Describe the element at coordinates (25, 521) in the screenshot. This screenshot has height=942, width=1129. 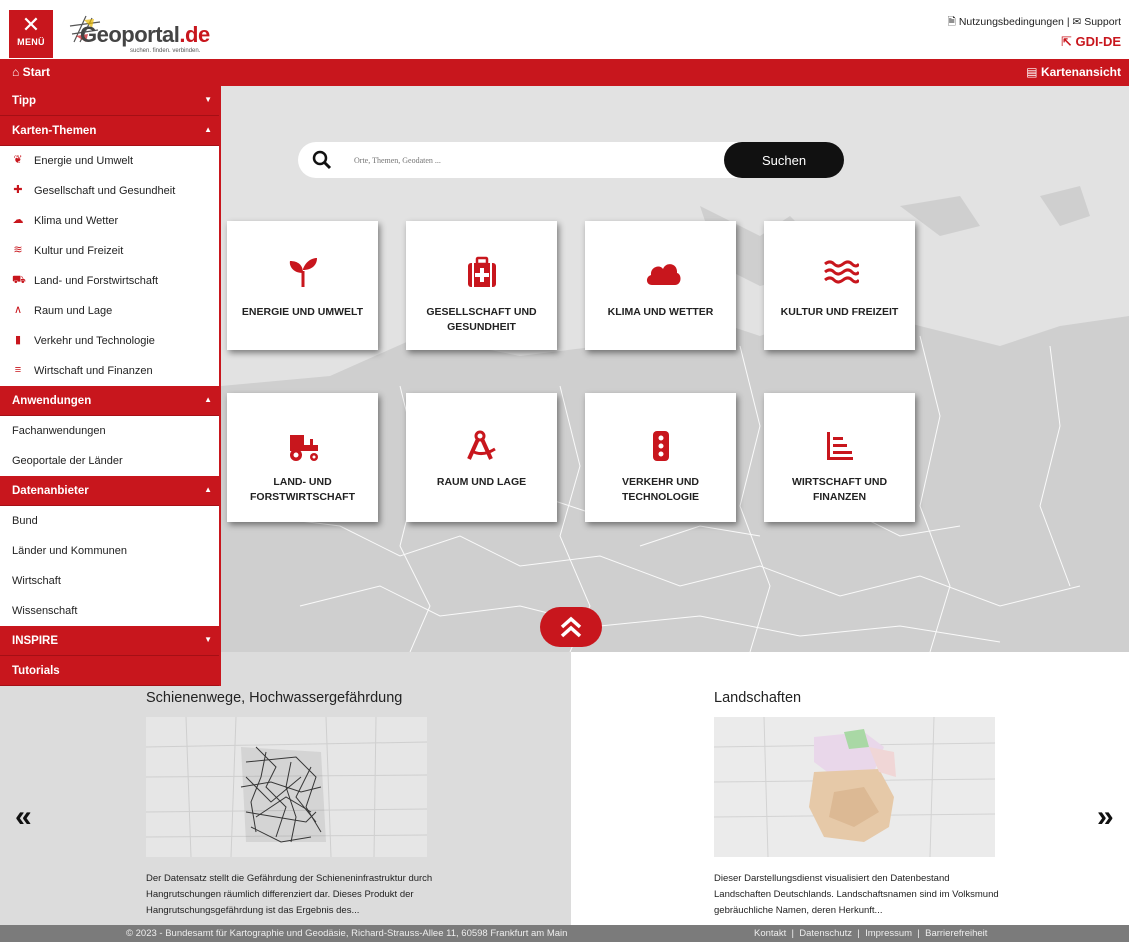
I see `sidebar-item-label: Bund` at that location.